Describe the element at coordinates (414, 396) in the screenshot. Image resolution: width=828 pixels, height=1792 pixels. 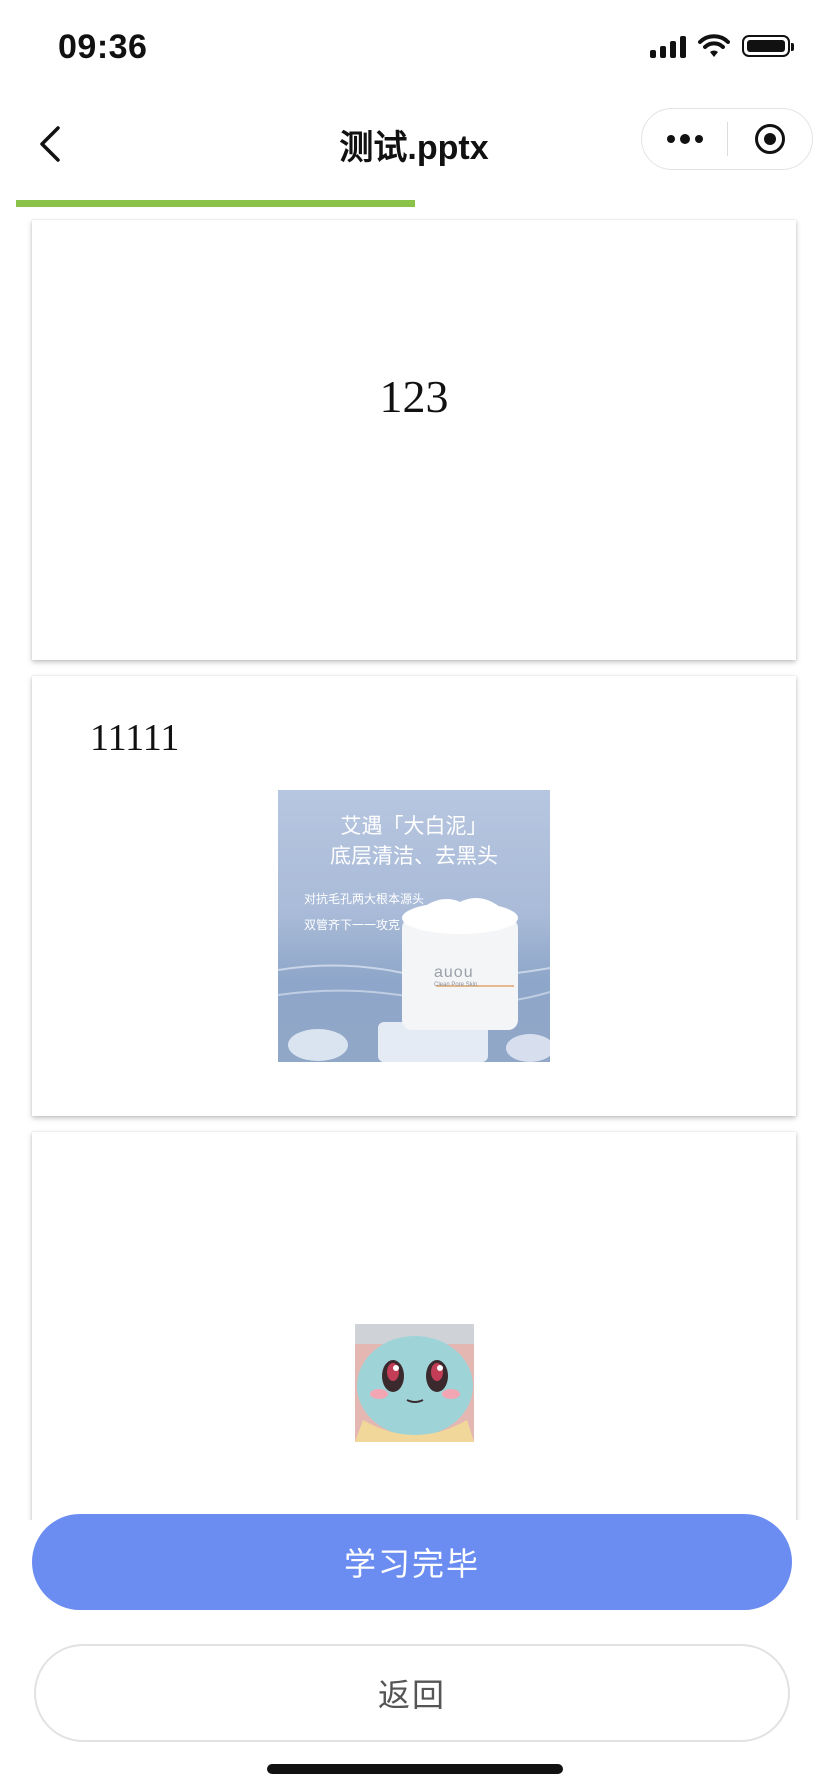
I see `slide-1-text: 123` at that location.